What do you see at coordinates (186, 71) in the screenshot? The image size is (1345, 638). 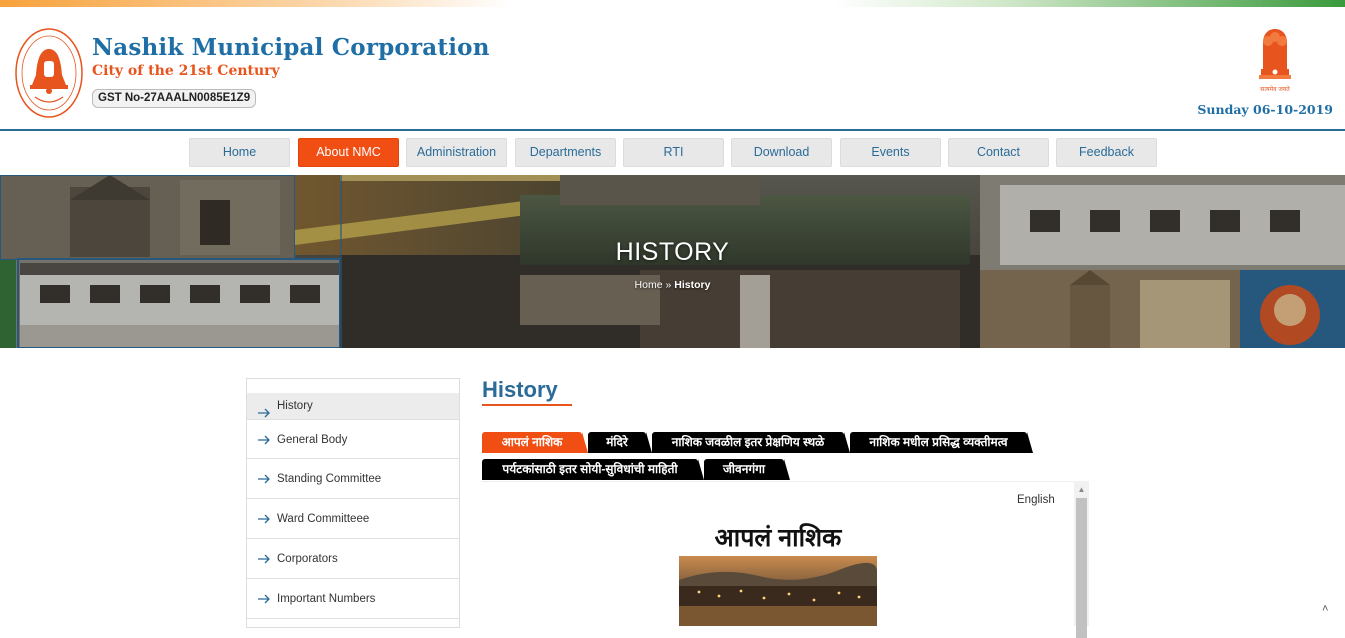 I see `org-tagline: City of the 21st Century` at bounding box center [186, 71].